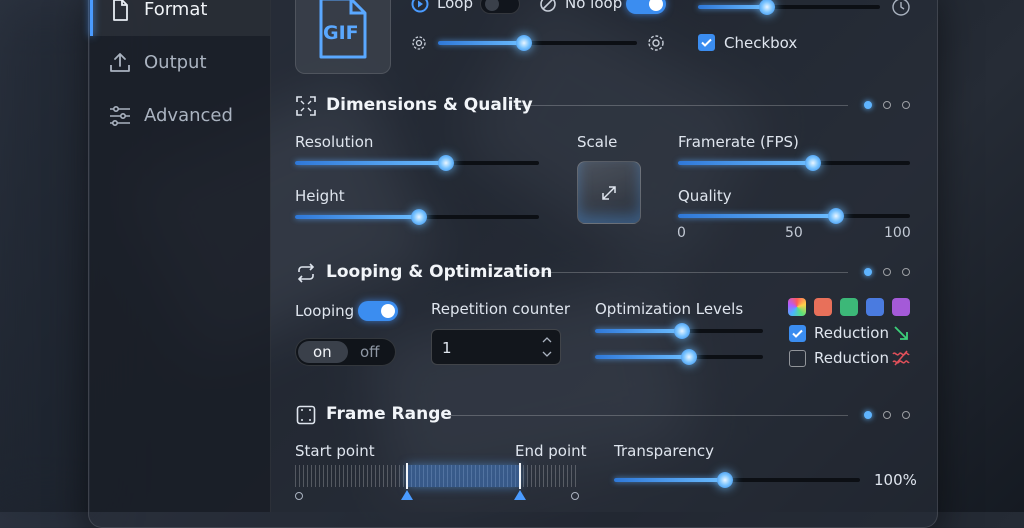  What do you see at coordinates (797, 307) in the screenshot?
I see `color-swatch-rainbow` at bounding box center [797, 307].